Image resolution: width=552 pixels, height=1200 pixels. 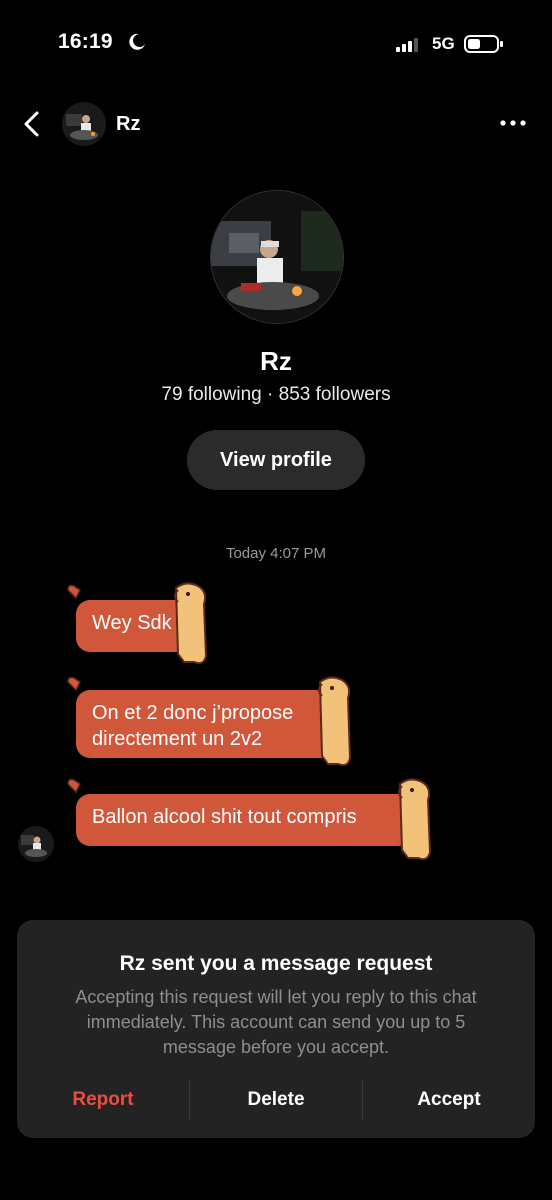 I want to click on more-options-icon, so click(x=513, y=123).